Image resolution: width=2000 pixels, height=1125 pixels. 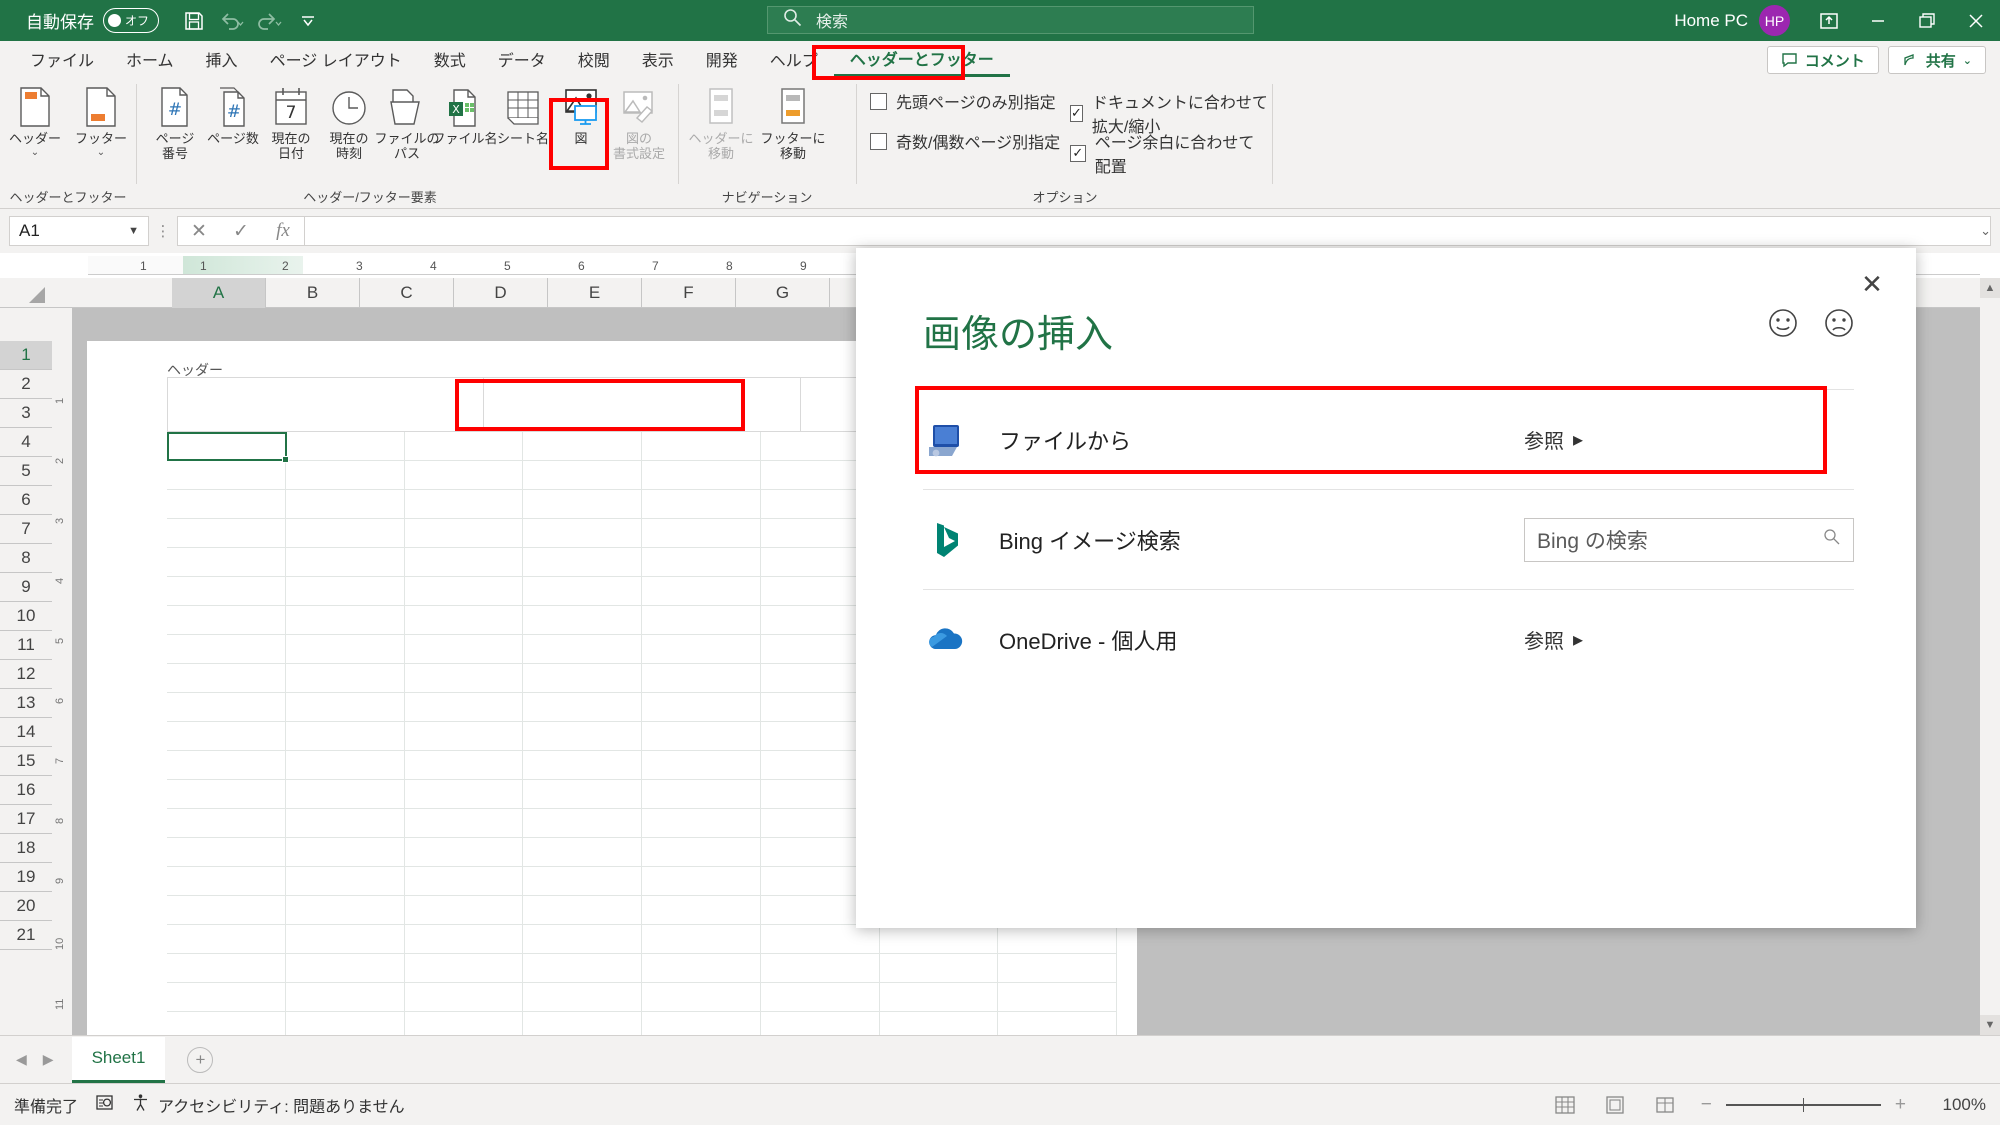 I want to click on row-header-1: 1, so click(x=26, y=355).